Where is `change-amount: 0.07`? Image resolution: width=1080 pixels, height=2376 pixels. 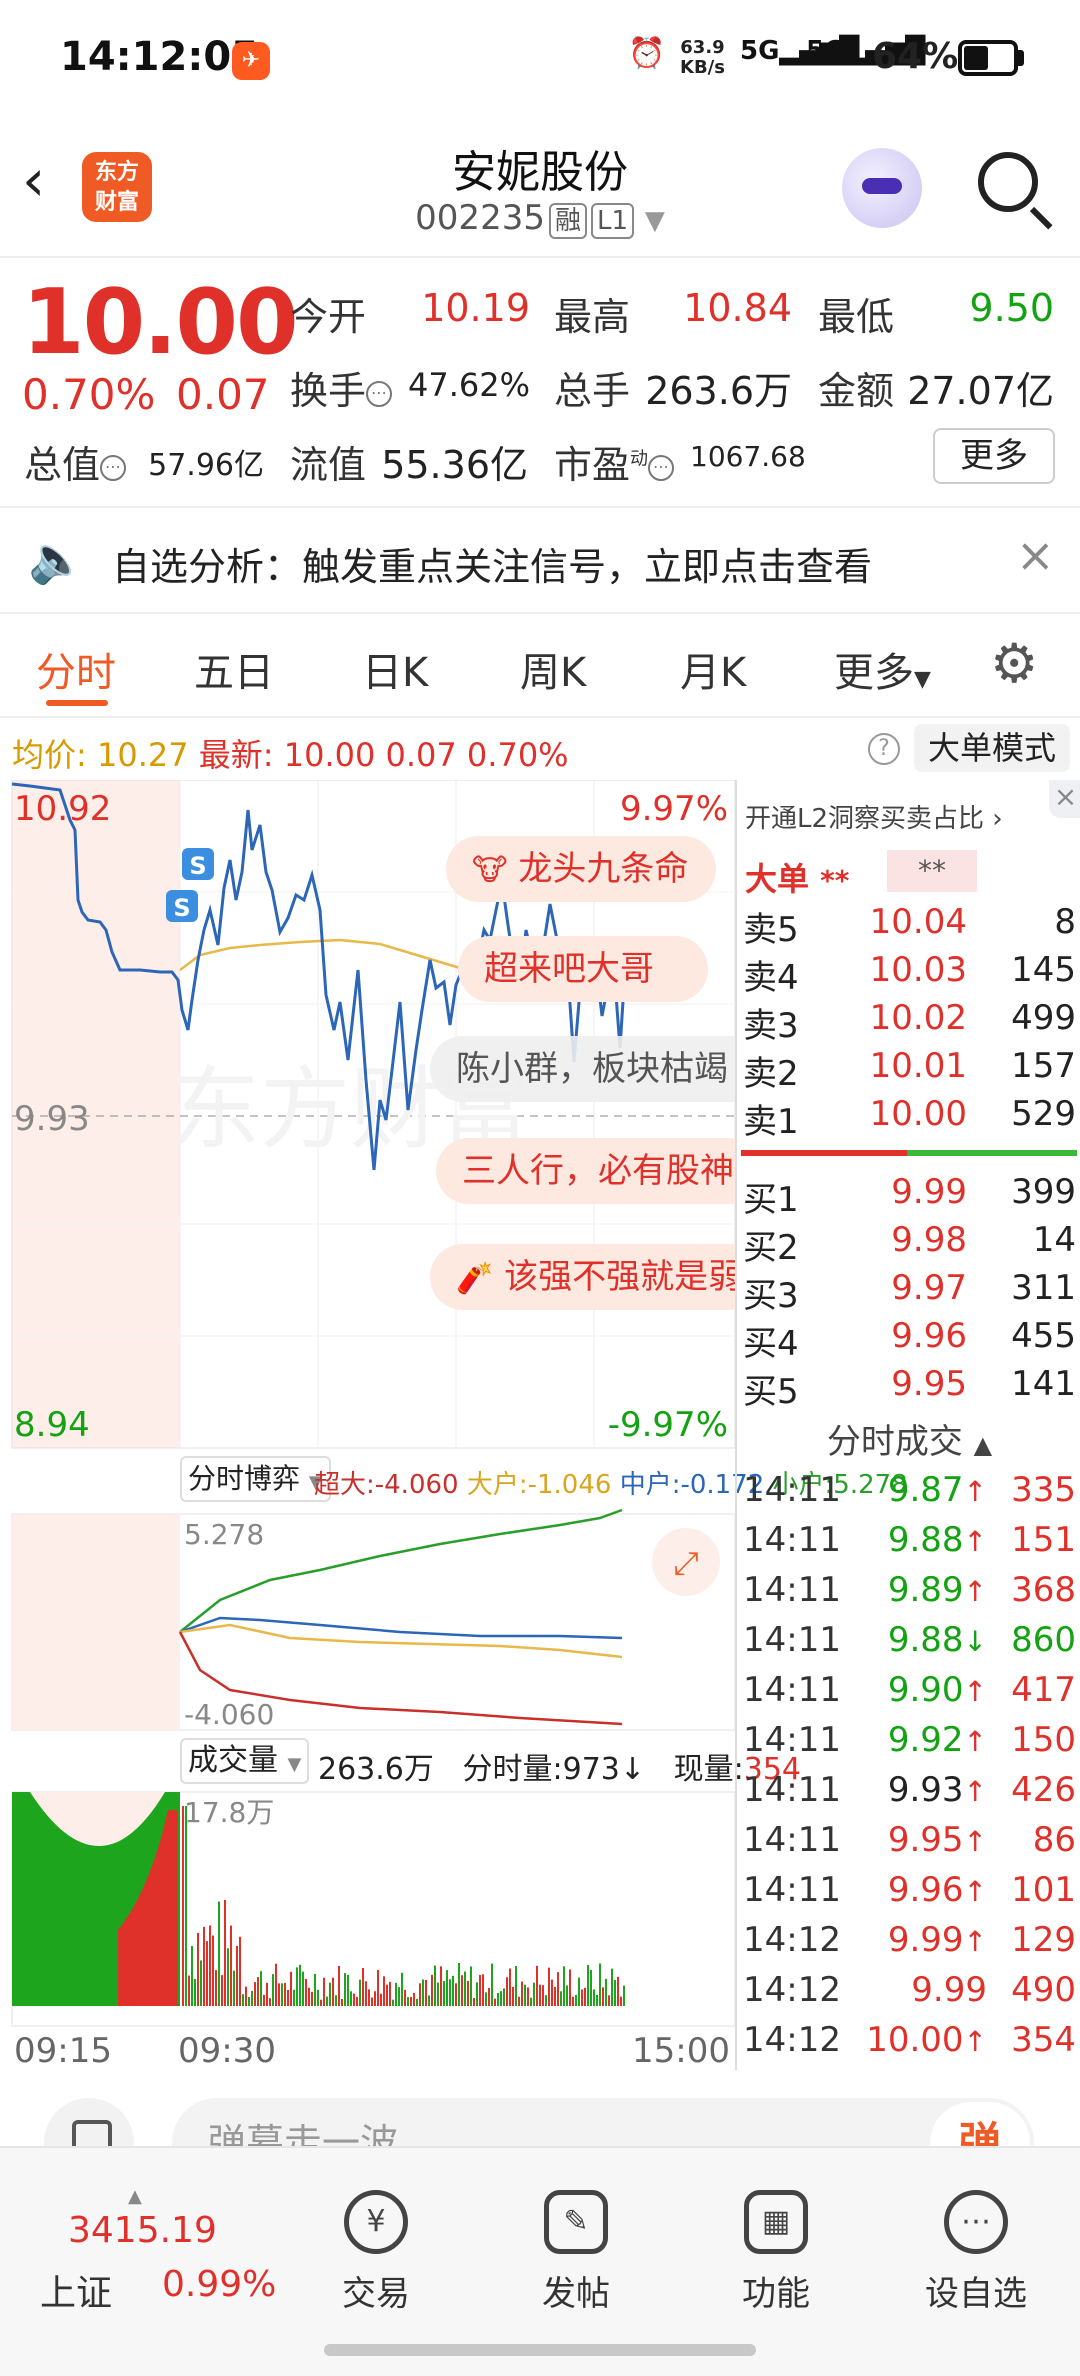 change-amount: 0.07 is located at coordinates (223, 394).